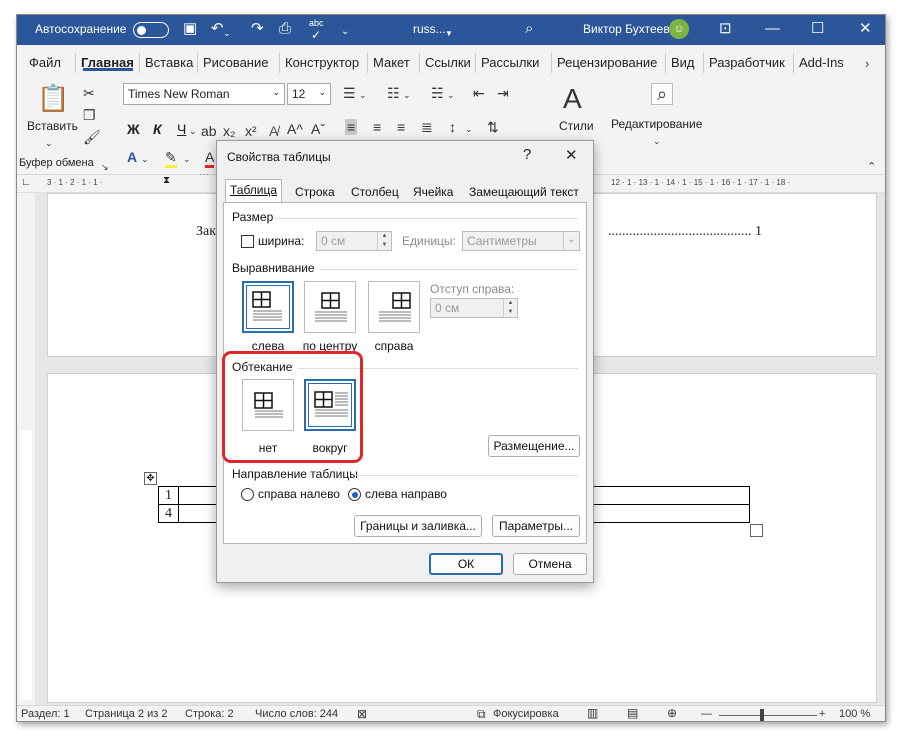  Describe the element at coordinates (105, 167) in the screenshot. I see `clipboard-launcher-icon: ↘` at that location.